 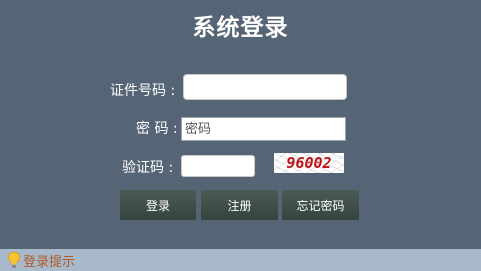 What do you see at coordinates (14, 259) in the screenshot?
I see `lightbulb-icon` at bounding box center [14, 259].